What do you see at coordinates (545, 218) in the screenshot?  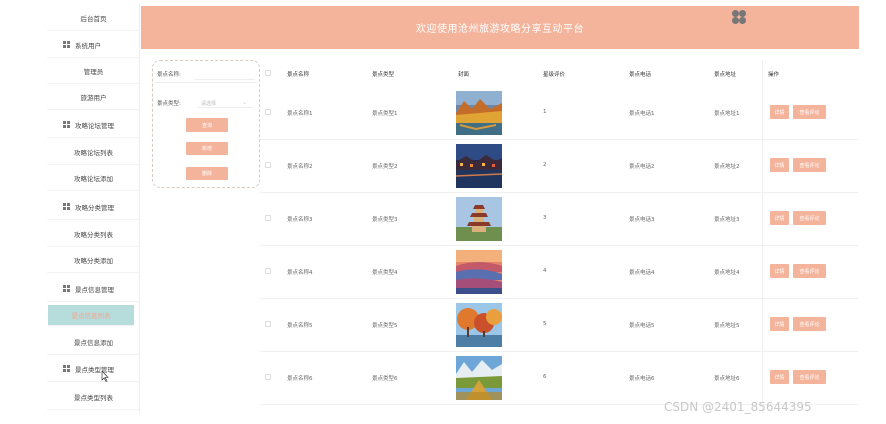 I see `cell-rating: 3` at bounding box center [545, 218].